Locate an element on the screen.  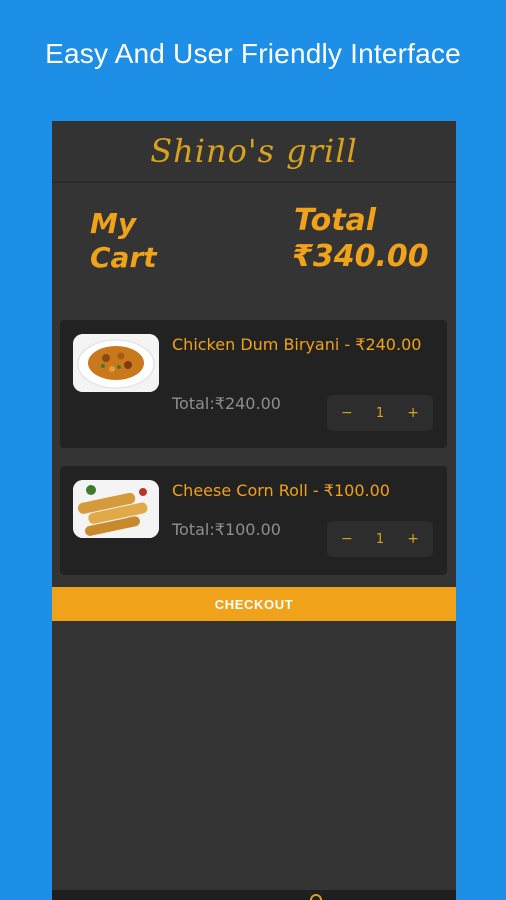
promo-heading: Easy And User Friendly Interface is located at coordinates (253, 53).